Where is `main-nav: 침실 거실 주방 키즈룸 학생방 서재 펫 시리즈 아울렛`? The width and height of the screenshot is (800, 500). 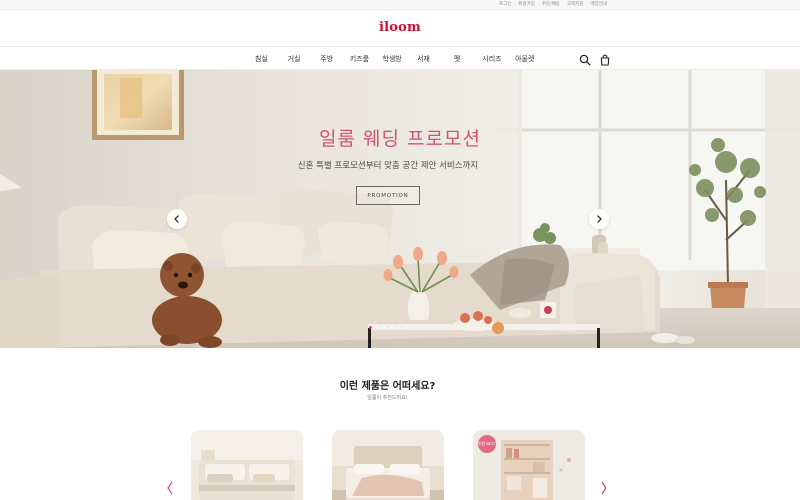
main-nav: 침실 거실 주방 키즈룸 학생방 서재 펫 시리즈 아울렛 is located at coordinates (393, 59).